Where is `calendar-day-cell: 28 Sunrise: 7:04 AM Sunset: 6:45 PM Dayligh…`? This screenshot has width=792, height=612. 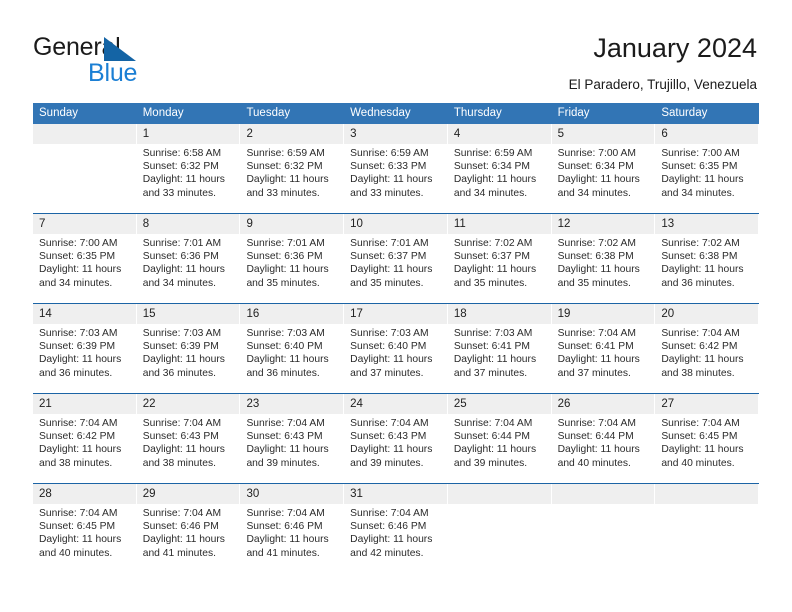 calendar-day-cell: 28 Sunrise: 7:04 AM Sunset: 6:45 PM Dayligh… is located at coordinates (85, 528).